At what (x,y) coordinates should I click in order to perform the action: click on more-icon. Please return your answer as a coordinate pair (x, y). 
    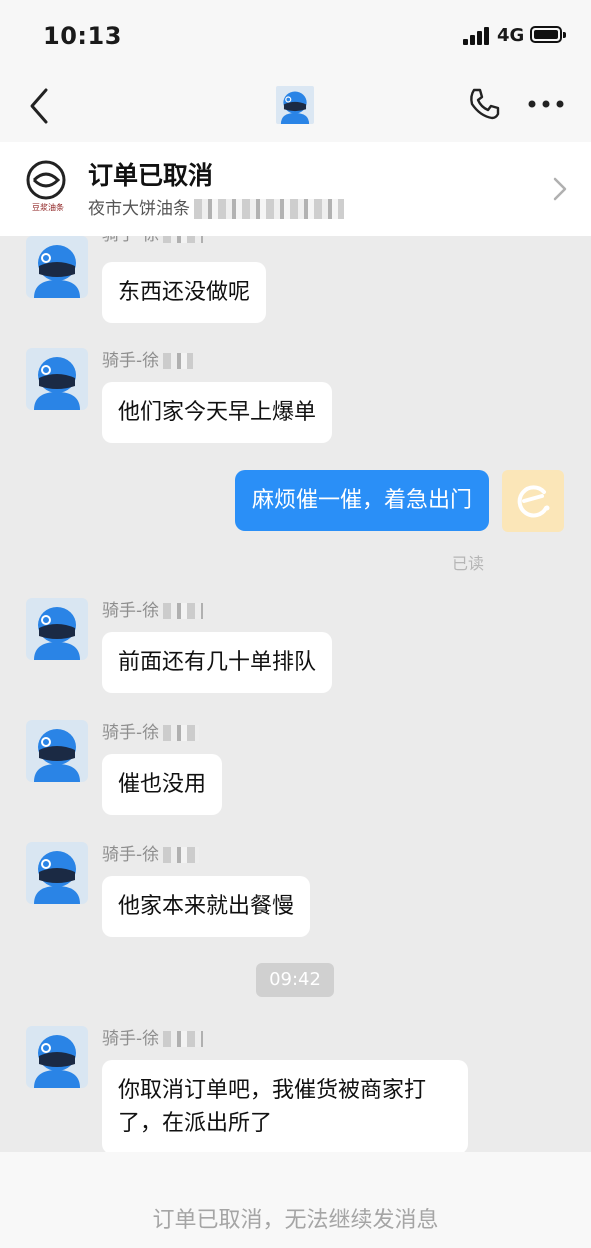
    Looking at the image, I should click on (546, 104).